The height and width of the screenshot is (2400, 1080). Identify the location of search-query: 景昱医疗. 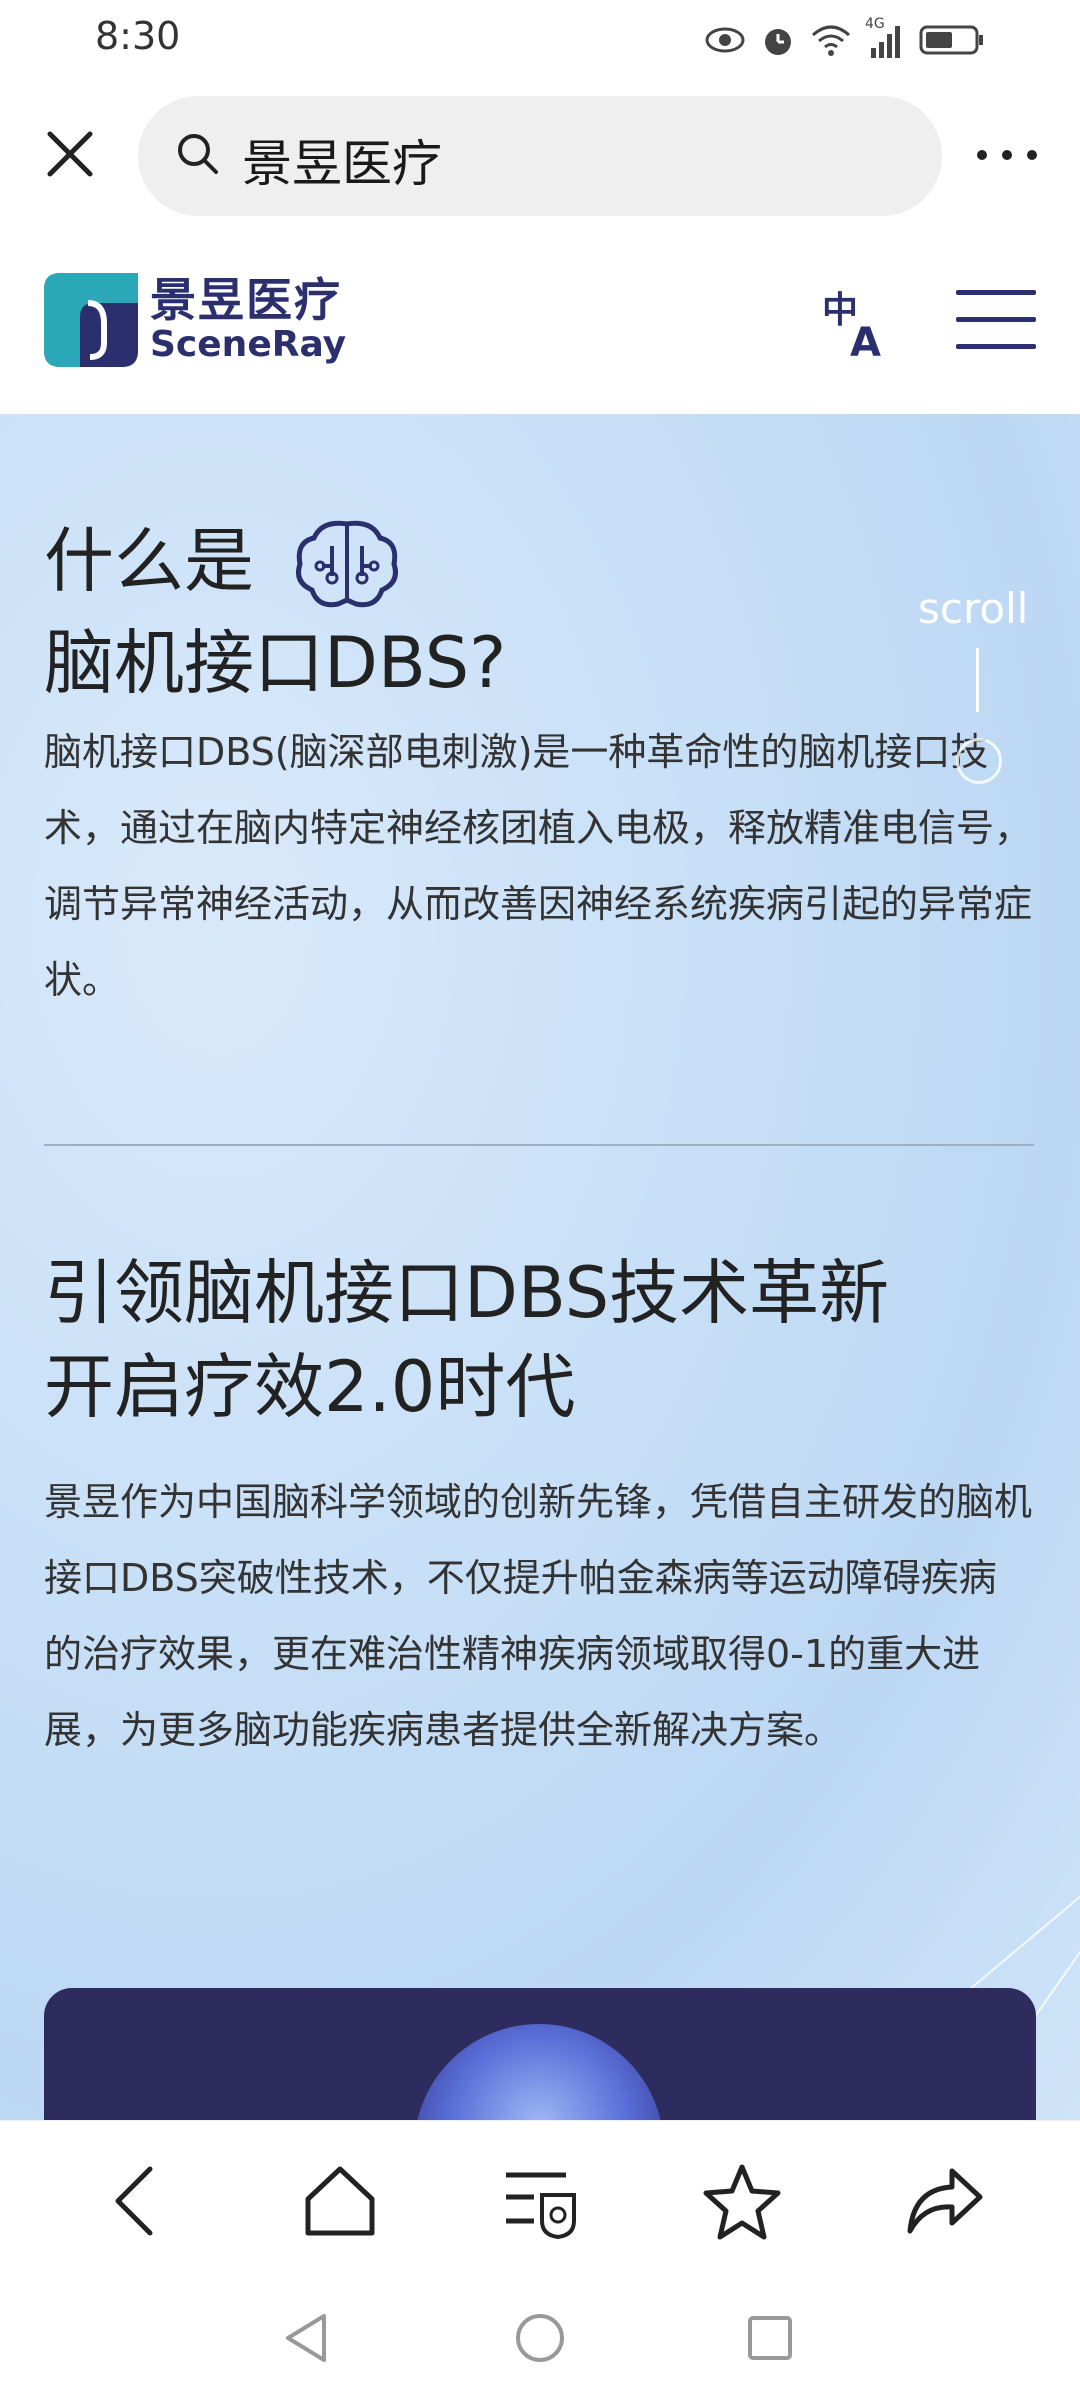
(342, 164).